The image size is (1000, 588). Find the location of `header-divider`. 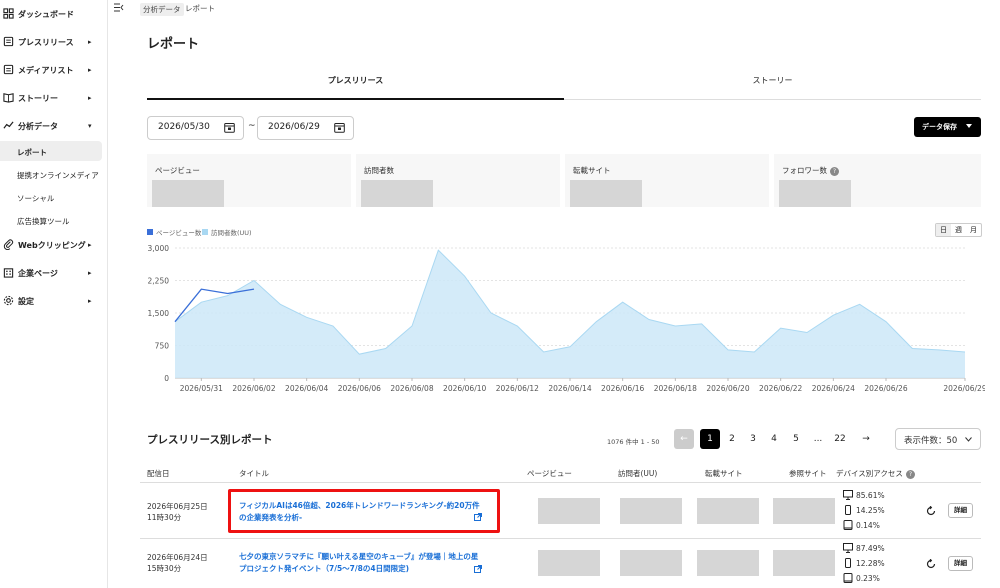

header-divider is located at coordinates (560, 482).